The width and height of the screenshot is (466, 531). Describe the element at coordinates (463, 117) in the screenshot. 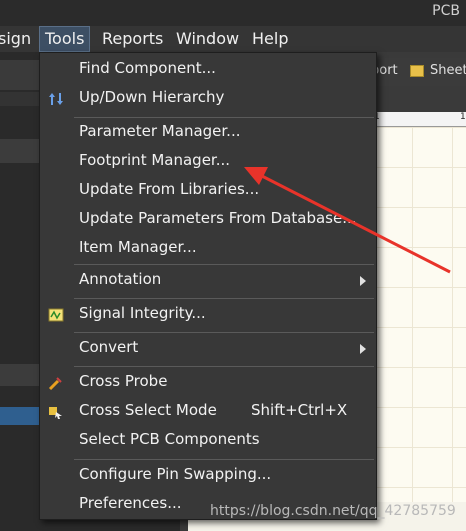

I see `ruler-tick-right: 1` at that location.